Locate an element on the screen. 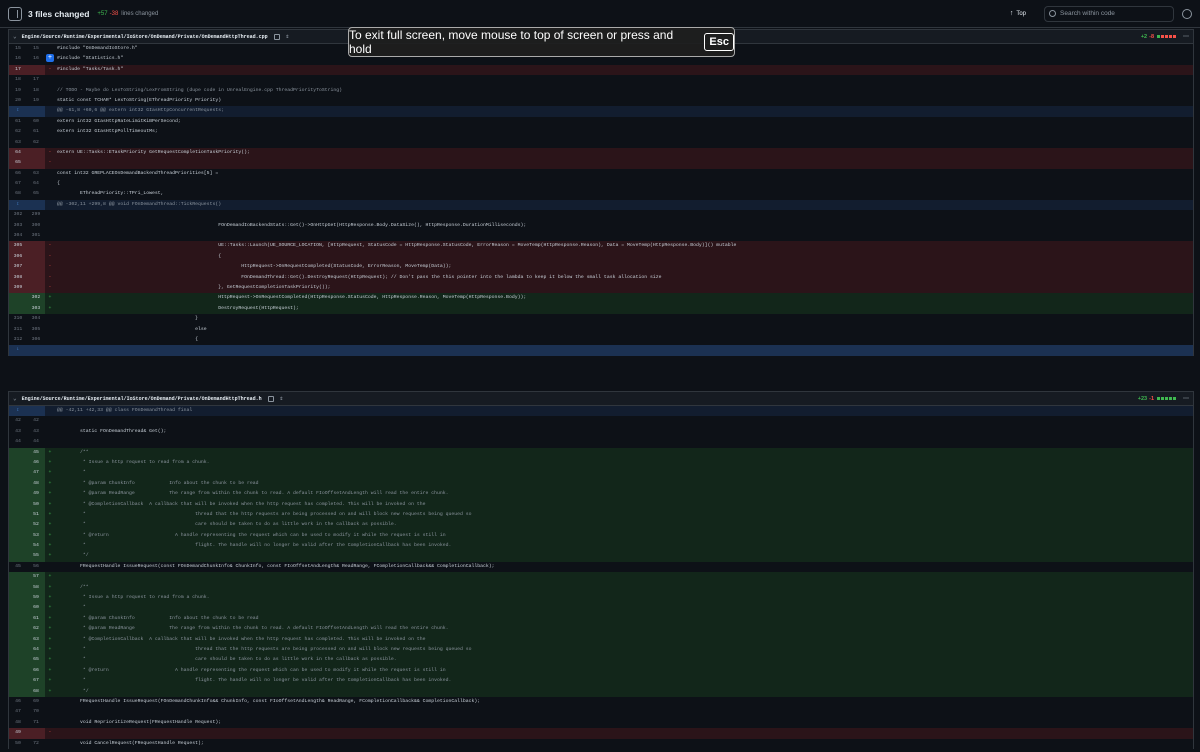  old-line-number: 66 is located at coordinates (18, 174).